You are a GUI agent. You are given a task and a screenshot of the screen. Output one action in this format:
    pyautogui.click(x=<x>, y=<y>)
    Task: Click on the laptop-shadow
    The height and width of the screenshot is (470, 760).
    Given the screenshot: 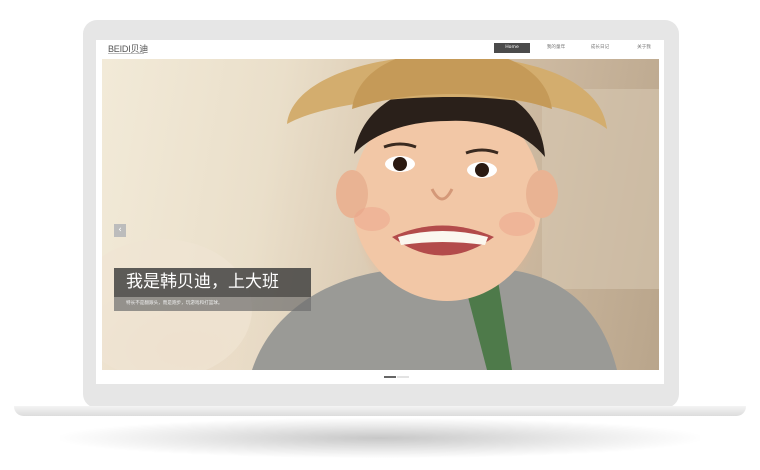 What is the action you would take?
    pyautogui.click(x=380, y=438)
    